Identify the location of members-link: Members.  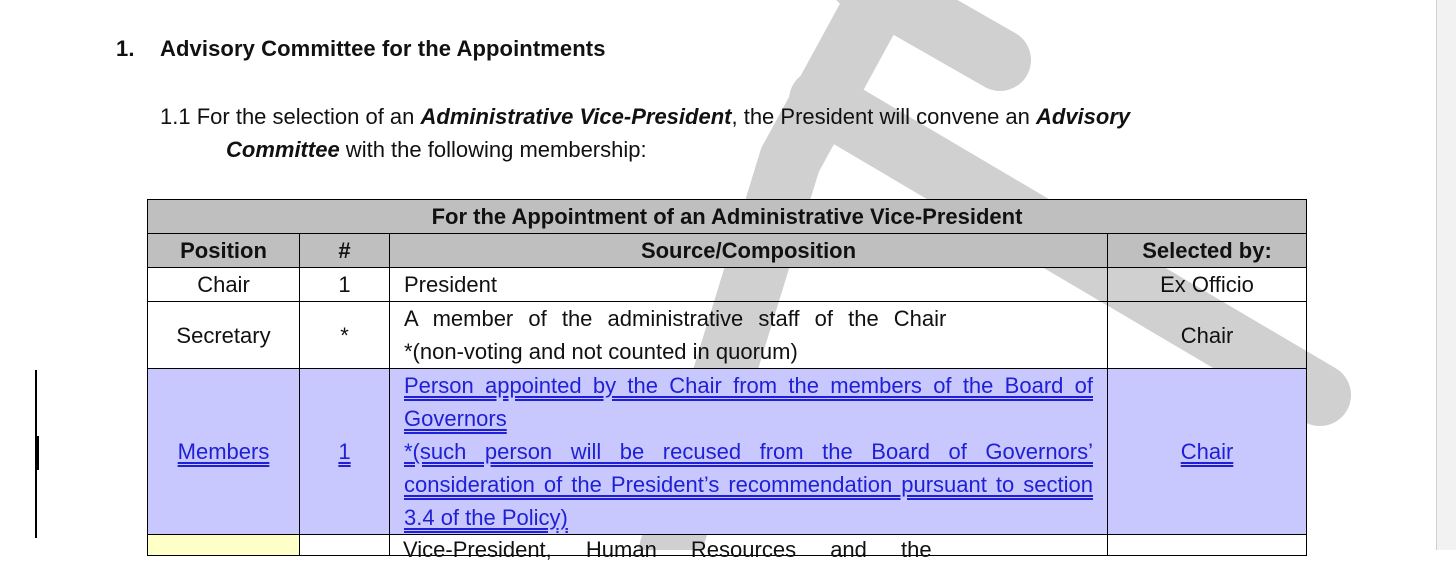
(224, 451).